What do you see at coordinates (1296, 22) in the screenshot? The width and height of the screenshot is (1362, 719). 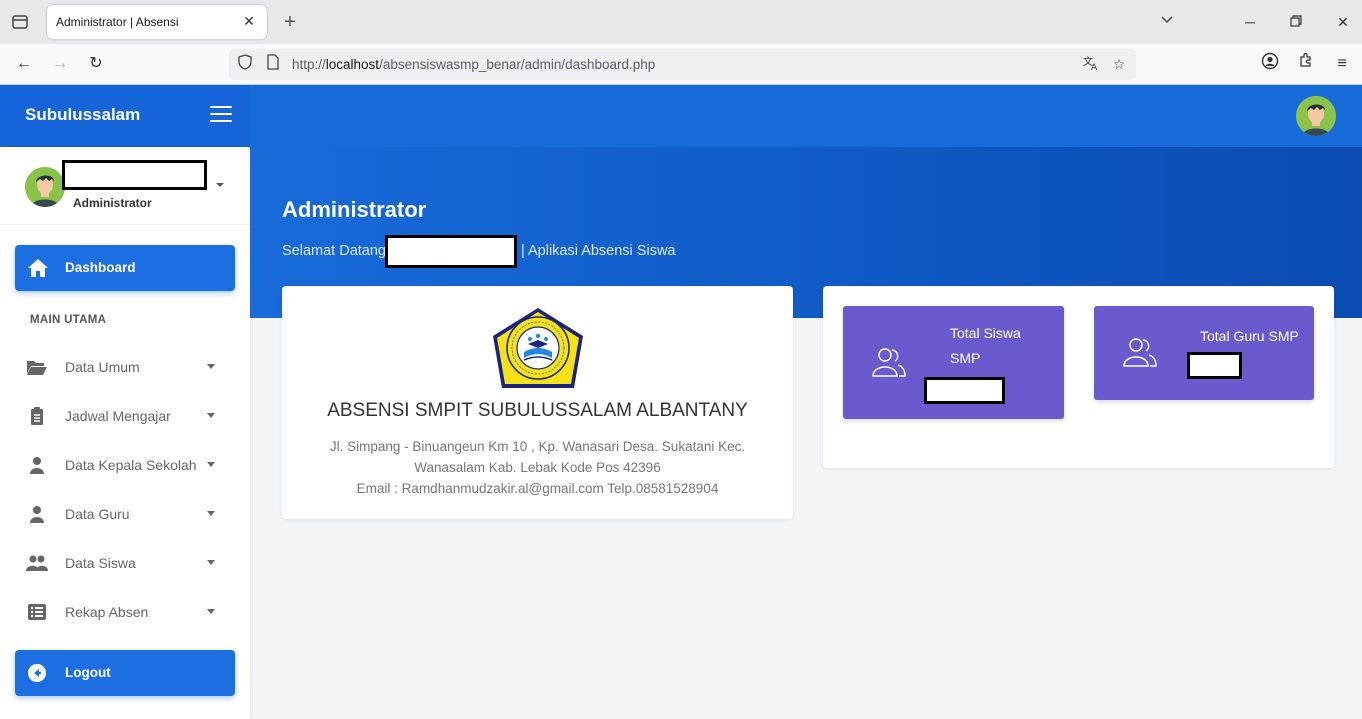 I see `restore-icon` at bounding box center [1296, 22].